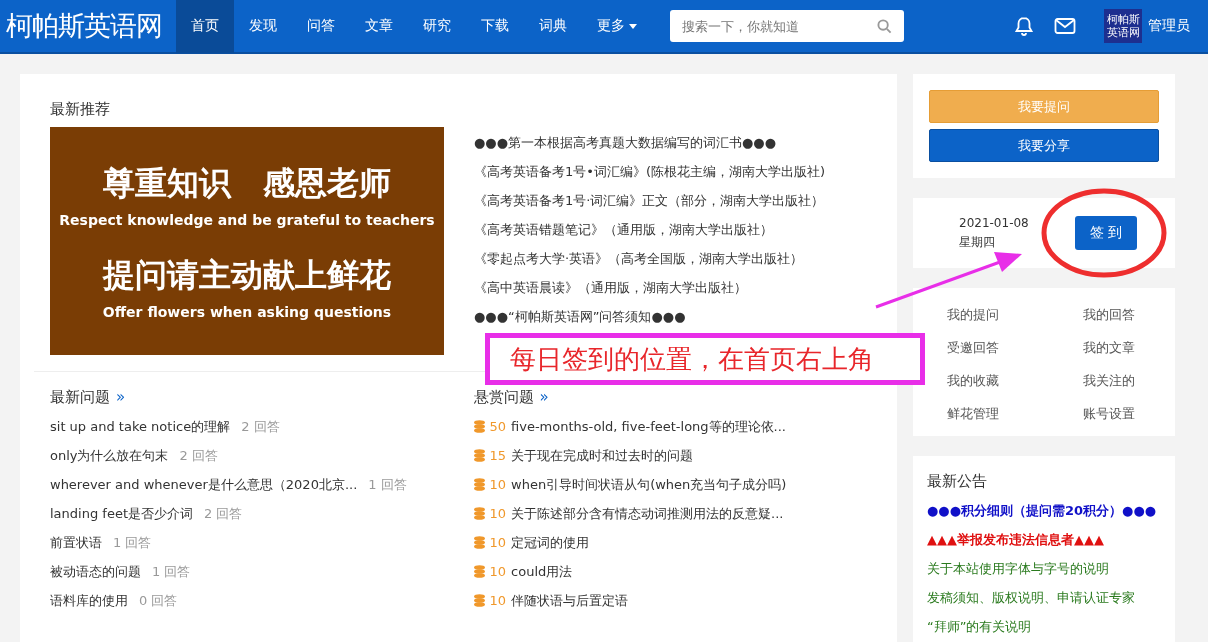 Image resolution: width=1208 pixels, height=642 pixels. I want to click on section-title: 最新公告, so click(957, 481).